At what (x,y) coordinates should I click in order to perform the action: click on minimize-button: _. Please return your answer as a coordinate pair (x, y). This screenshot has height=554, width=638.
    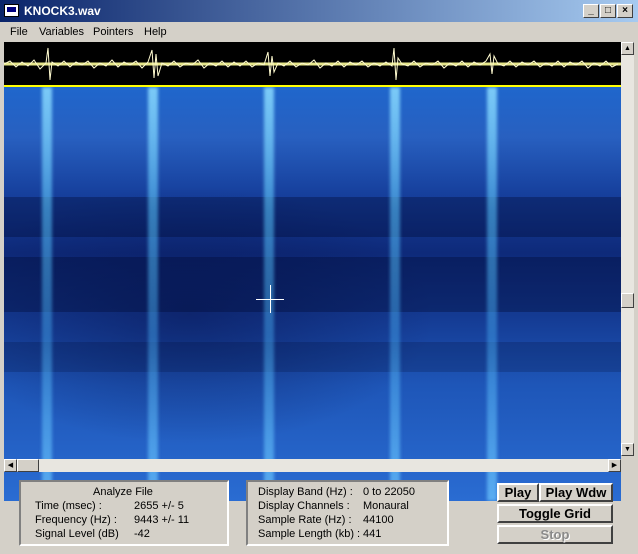
    Looking at the image, I should click on (591, 11).